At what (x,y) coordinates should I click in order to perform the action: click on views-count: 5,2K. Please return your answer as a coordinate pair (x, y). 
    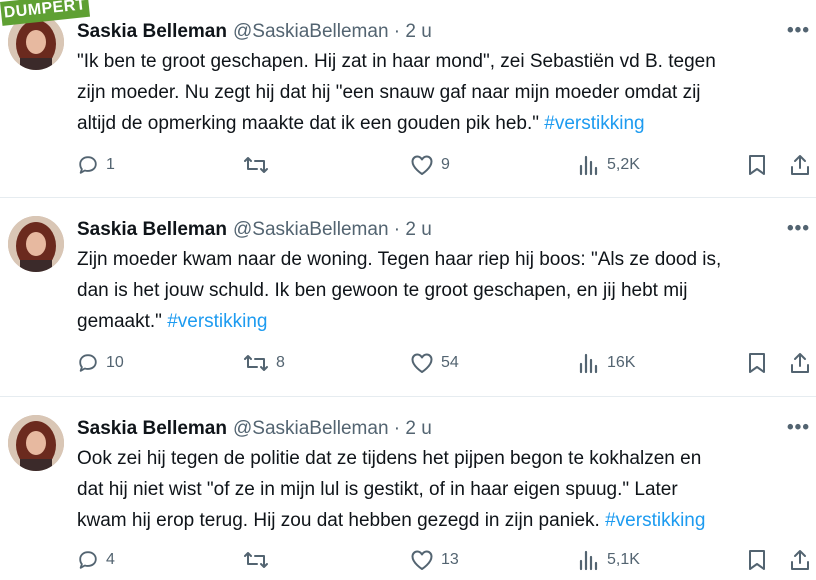
    Looking at the image, I should click on (623, 164).